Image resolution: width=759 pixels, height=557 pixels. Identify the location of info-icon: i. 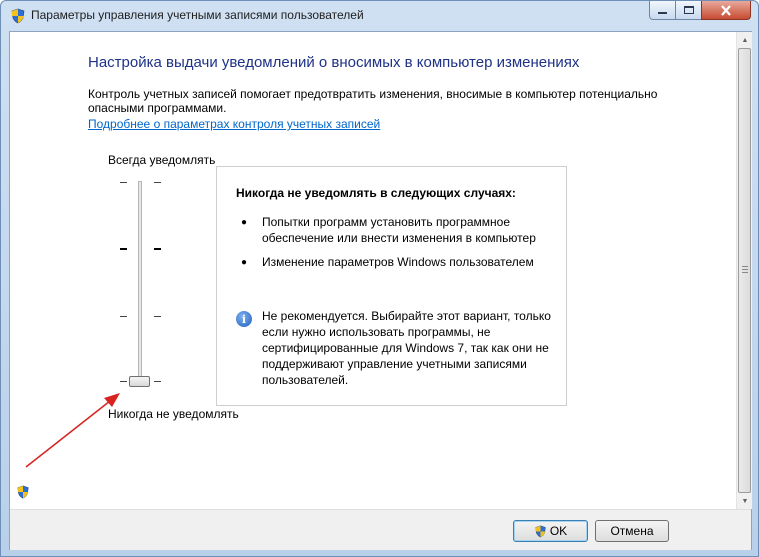
(244, 319).